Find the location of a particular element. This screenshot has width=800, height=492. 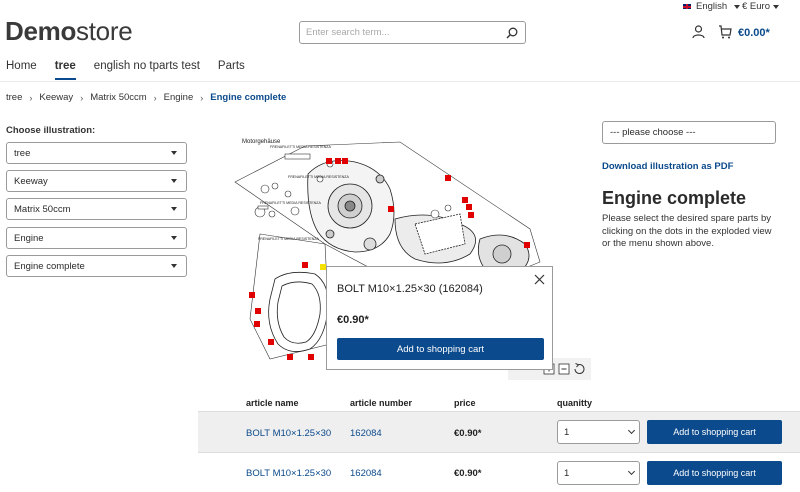

main-nav: Home tree english no tparts test Parts is located at coordinates (134, 70).